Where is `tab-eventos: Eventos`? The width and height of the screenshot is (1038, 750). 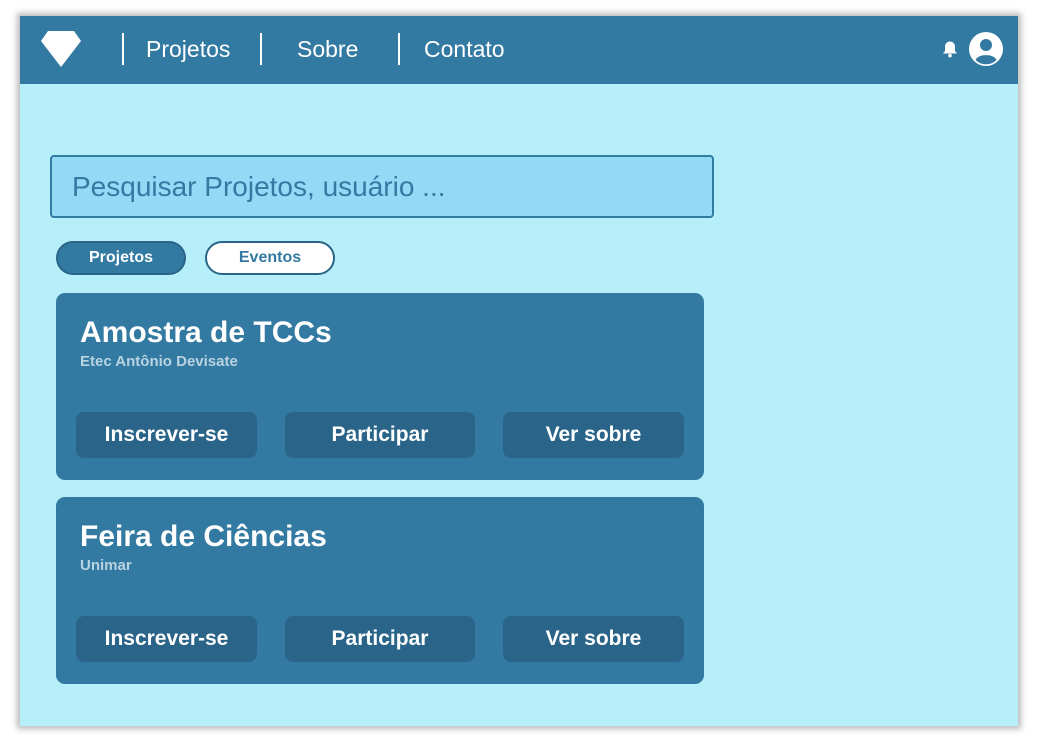
tab-eventos: Eventos is located at coordinates (270, 258).